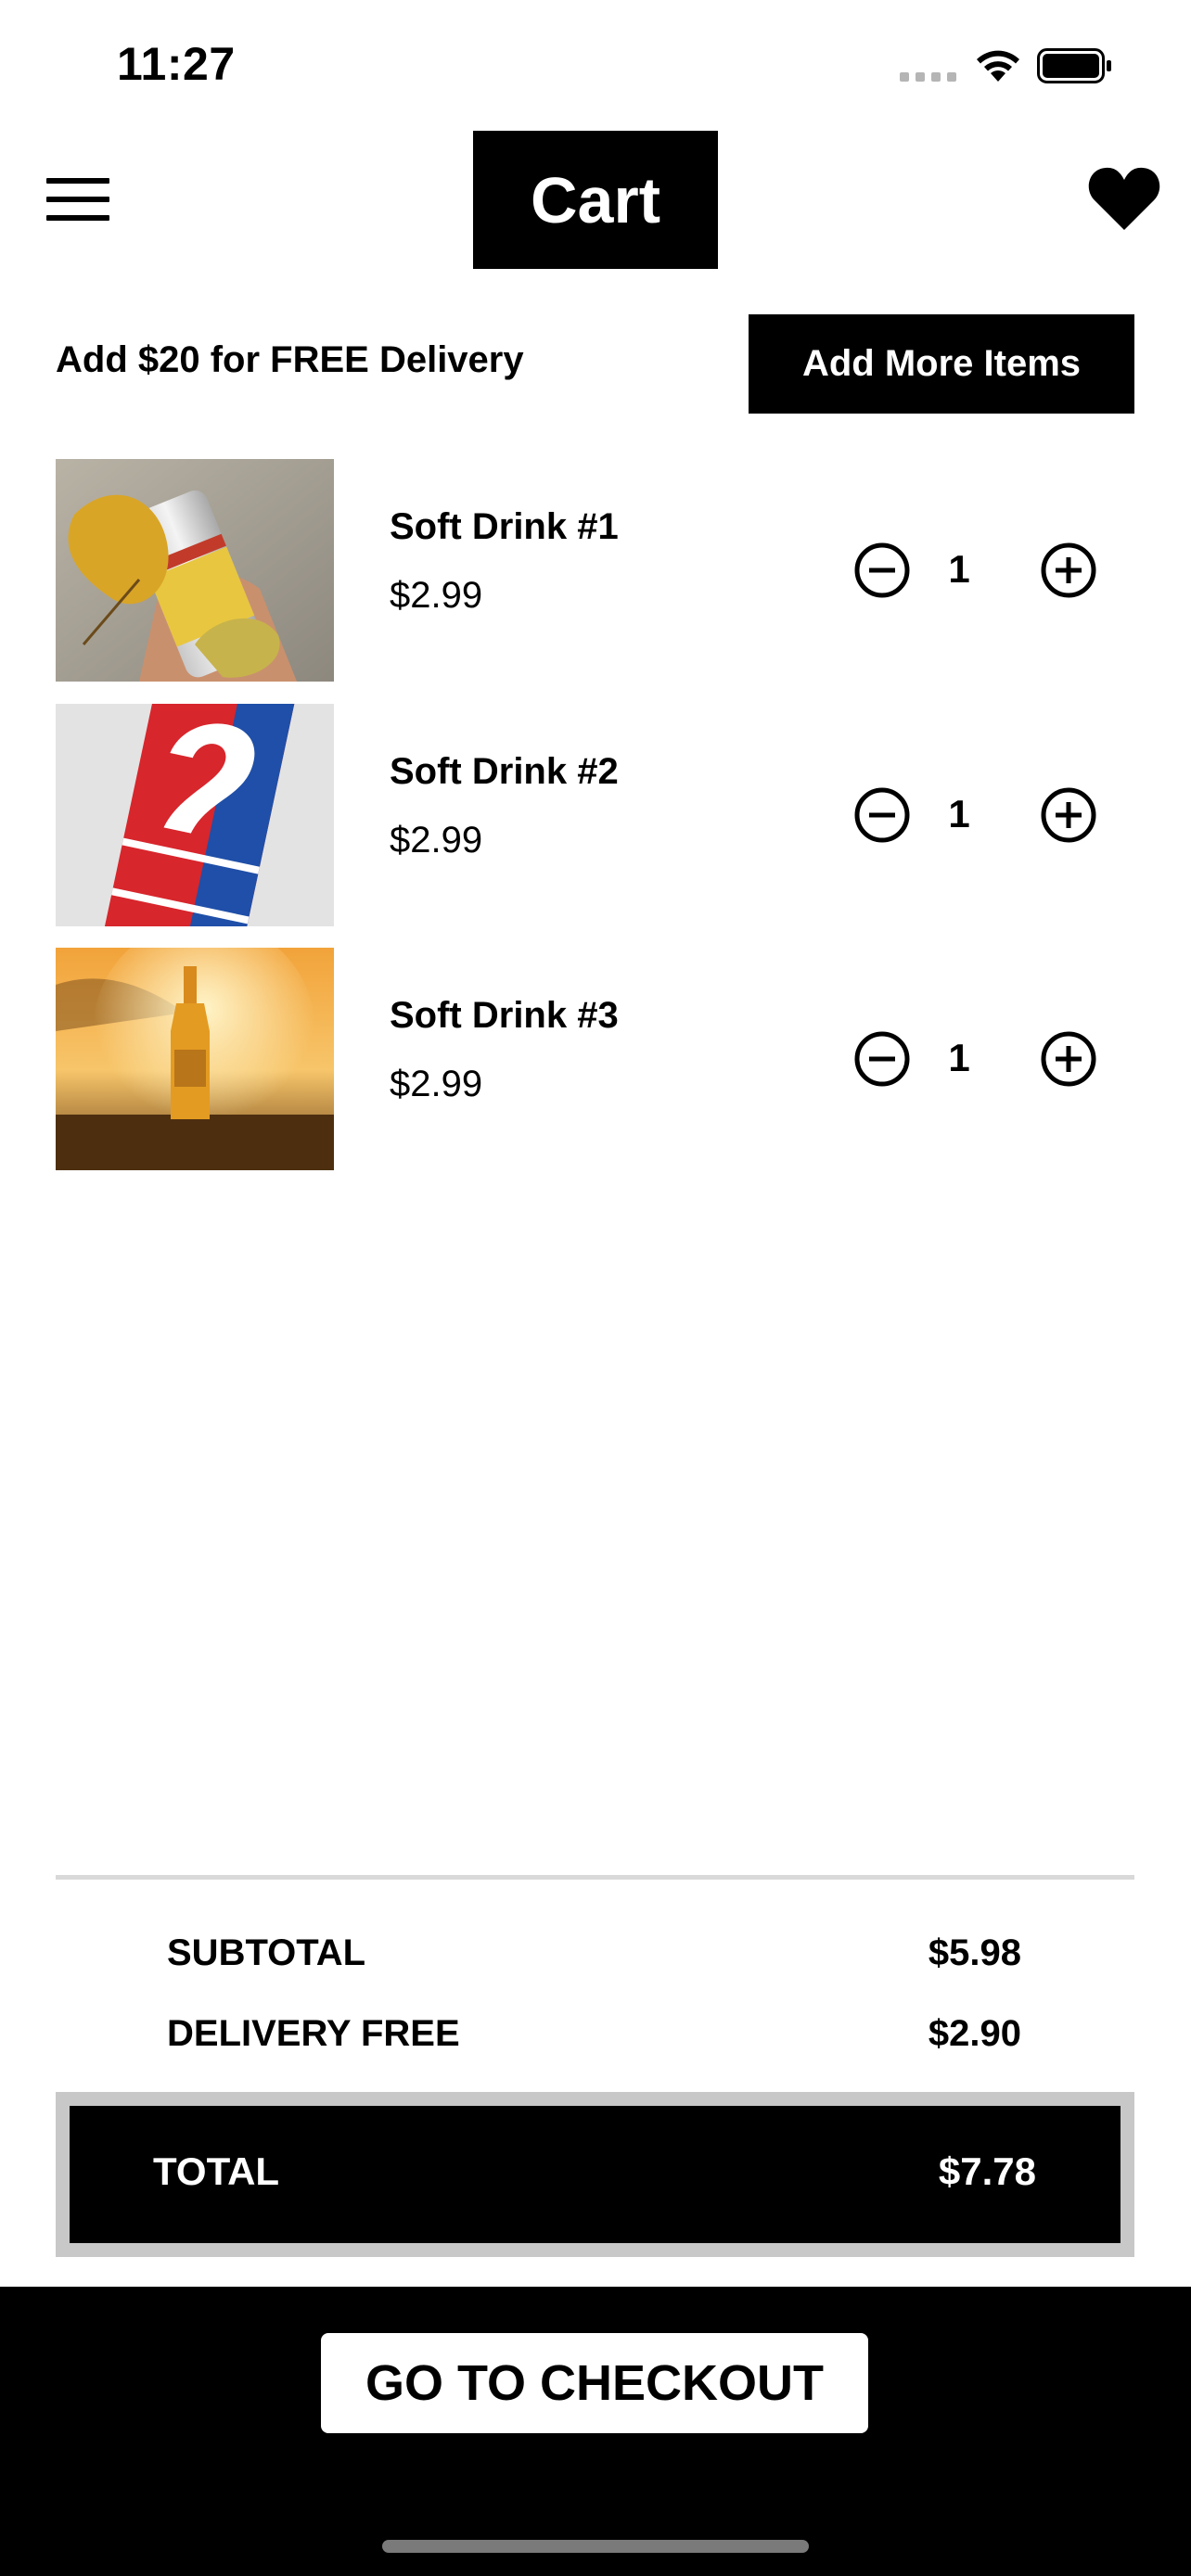 Image resolution: width=1191 pixels, height=2576 pixels. I want to click on cellular-signal-icon, so click(928, 77).